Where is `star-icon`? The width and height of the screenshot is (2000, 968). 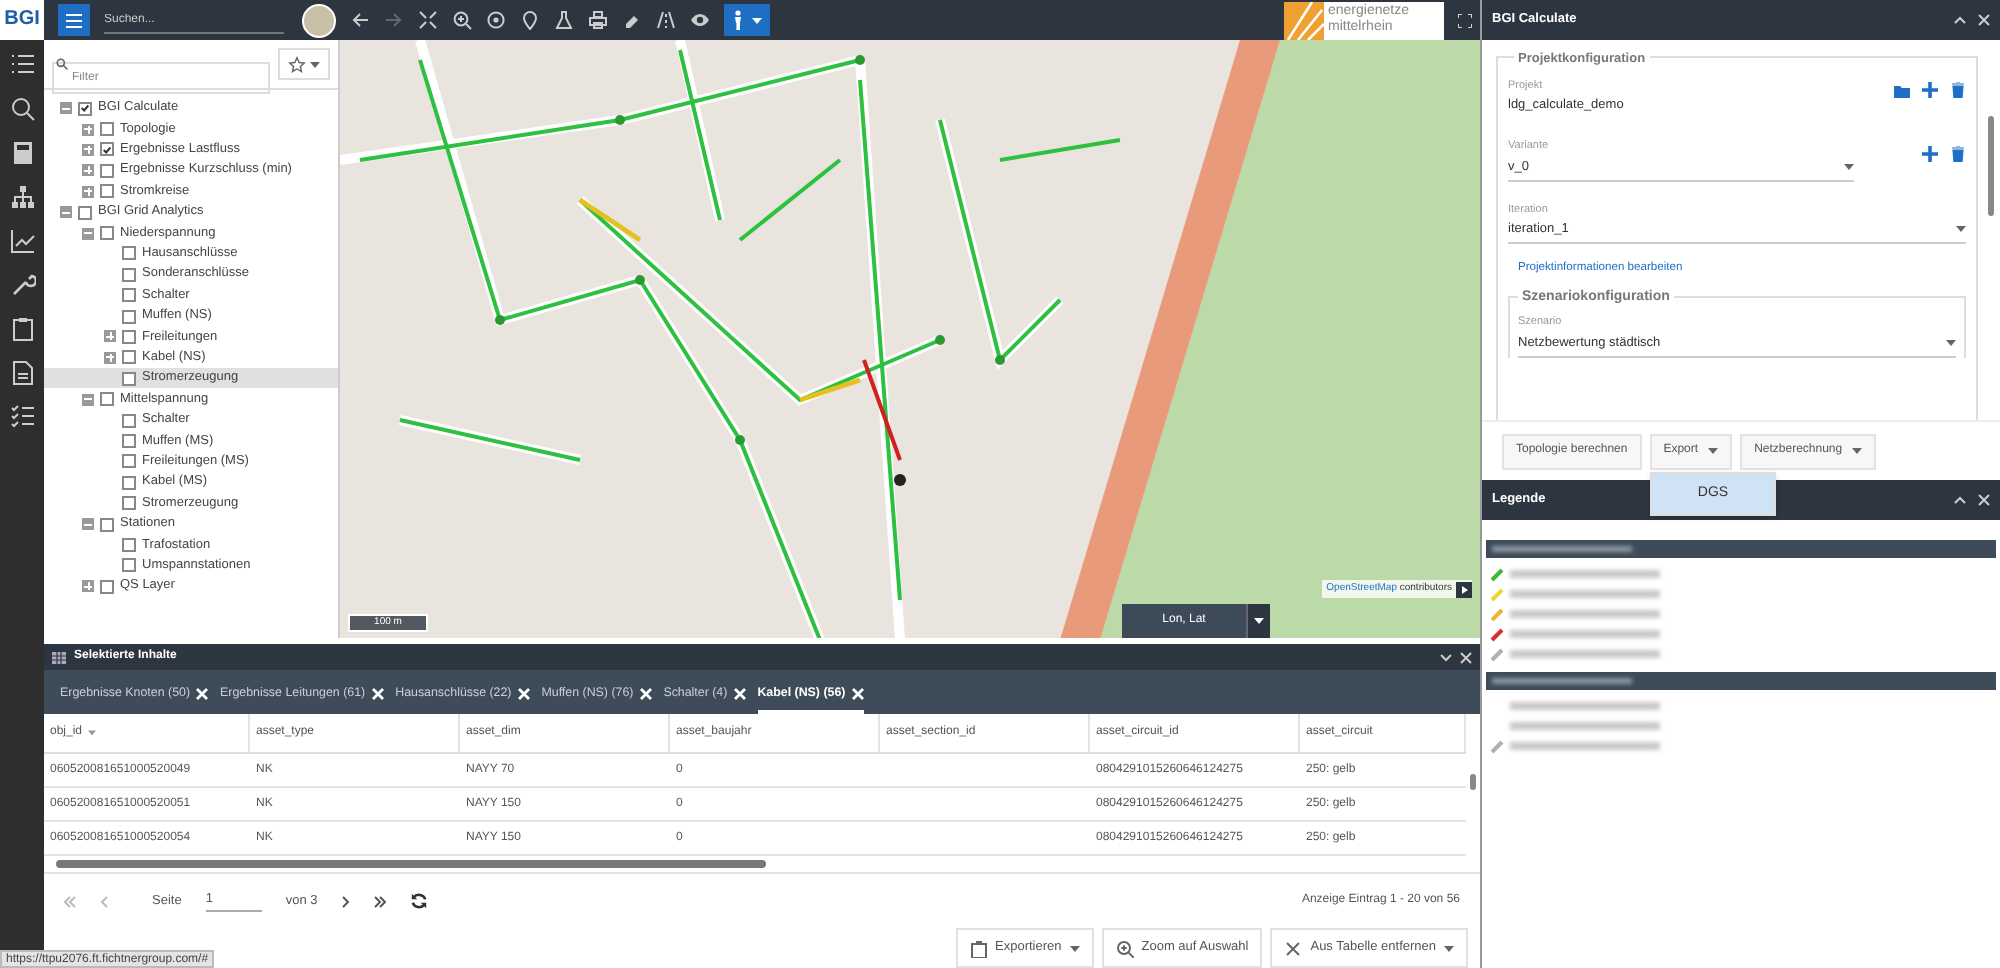
star-icon is located at coordinates (297, 64).